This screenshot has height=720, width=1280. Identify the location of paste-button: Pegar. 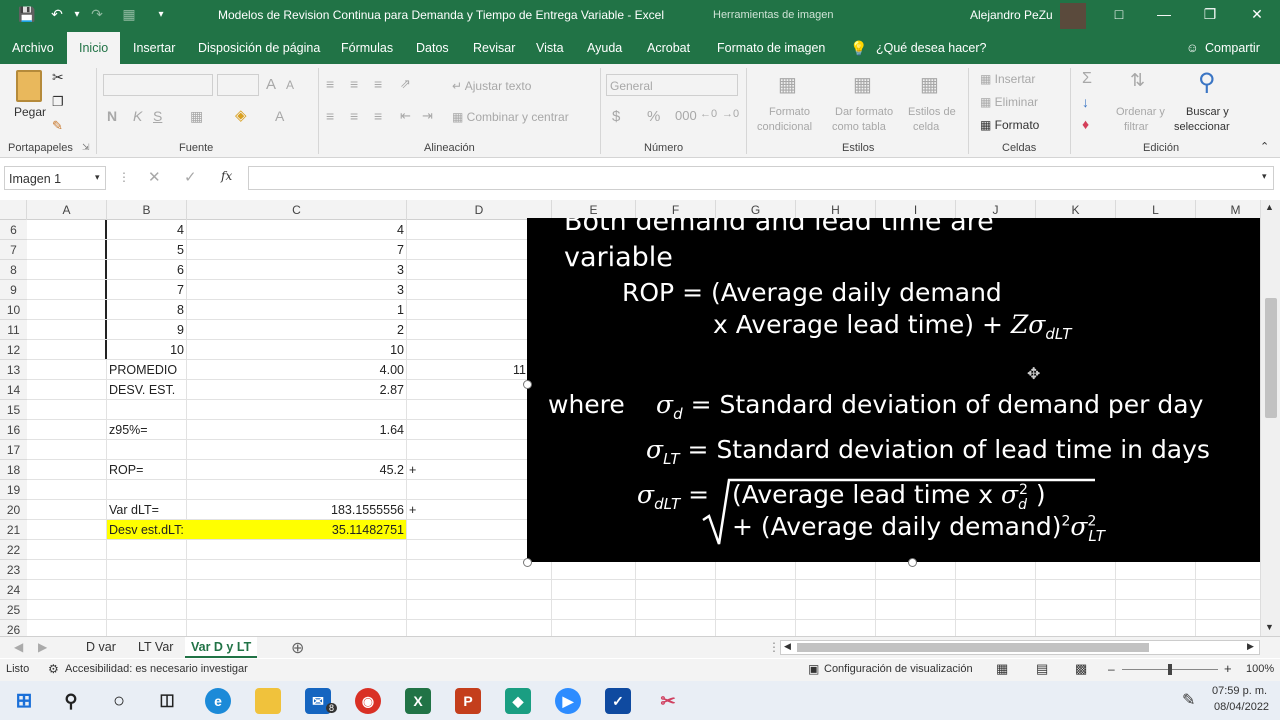
(30, 112).